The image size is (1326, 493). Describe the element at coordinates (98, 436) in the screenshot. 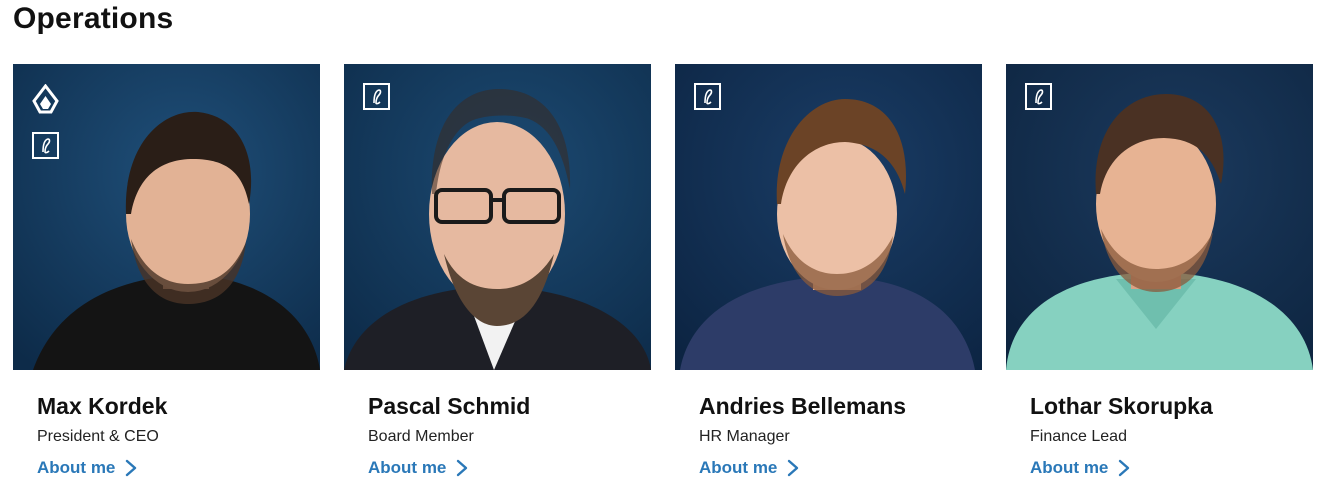

I see `person-role: President & CEO` at that location.